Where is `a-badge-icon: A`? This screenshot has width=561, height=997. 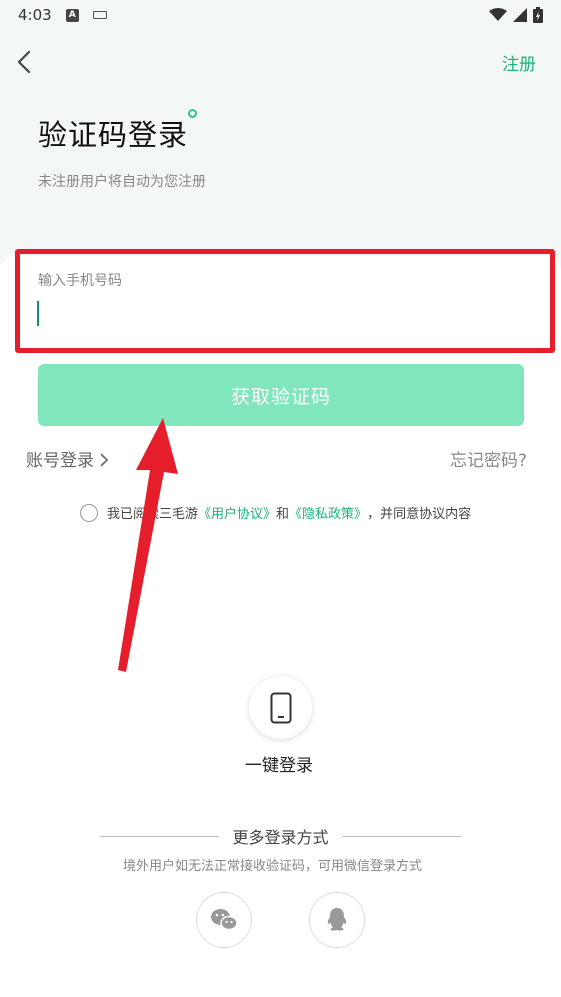
a-badge-icon: A is located at coordinates (72, 15).